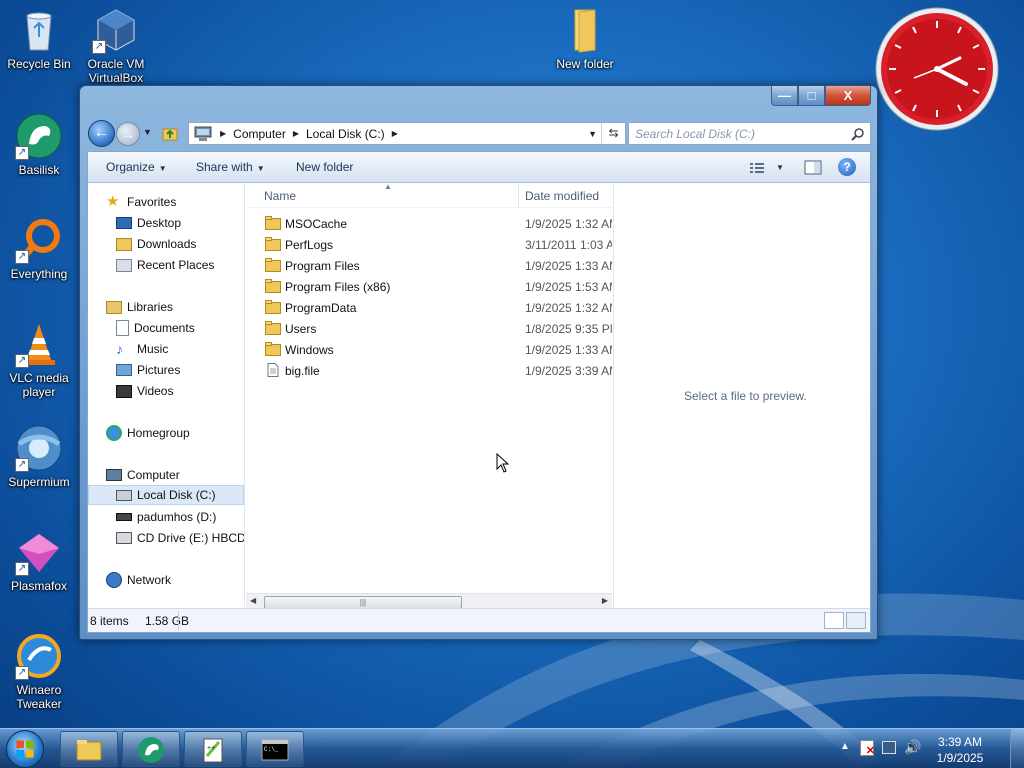 This screenshot has width=1024, height=768. What do you see at coordinates (114, 433) in the screenshot?
I see `homegroup-icon` at bounding box center [114, 433].